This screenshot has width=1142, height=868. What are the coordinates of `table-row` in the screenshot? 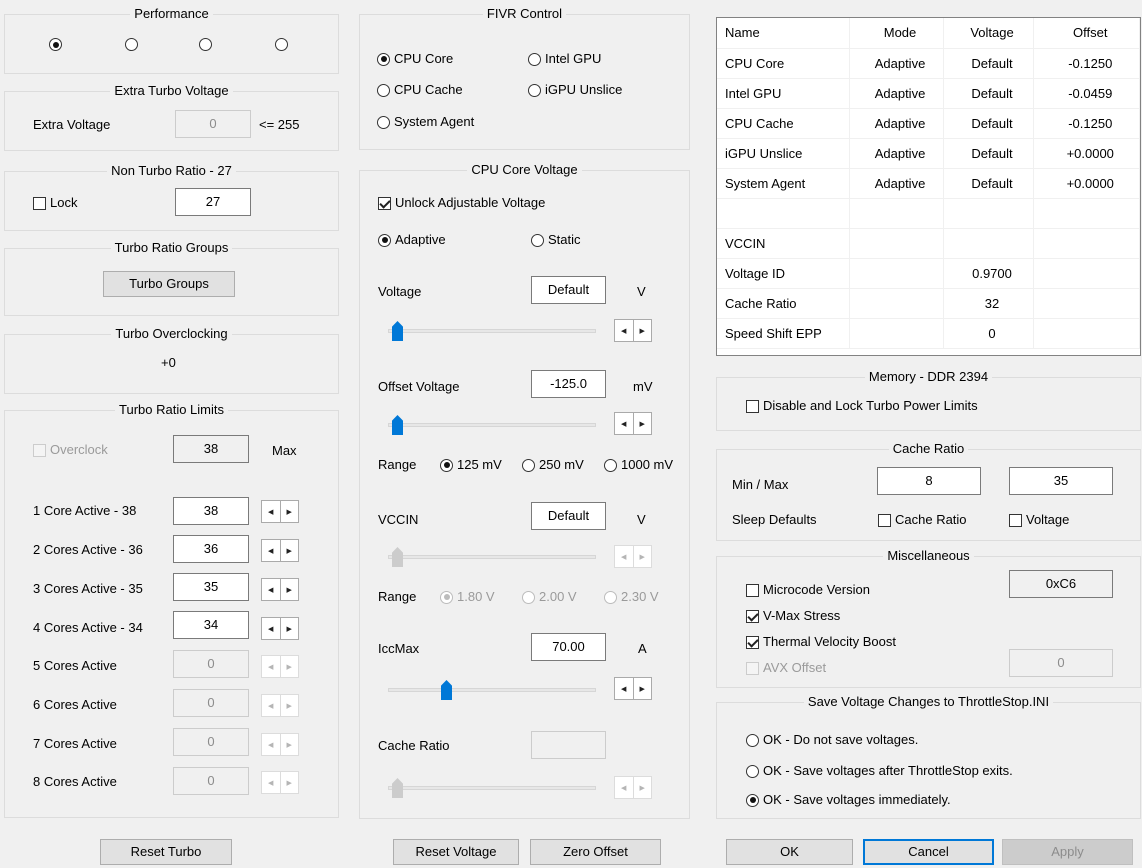 It's located at (928, 213).